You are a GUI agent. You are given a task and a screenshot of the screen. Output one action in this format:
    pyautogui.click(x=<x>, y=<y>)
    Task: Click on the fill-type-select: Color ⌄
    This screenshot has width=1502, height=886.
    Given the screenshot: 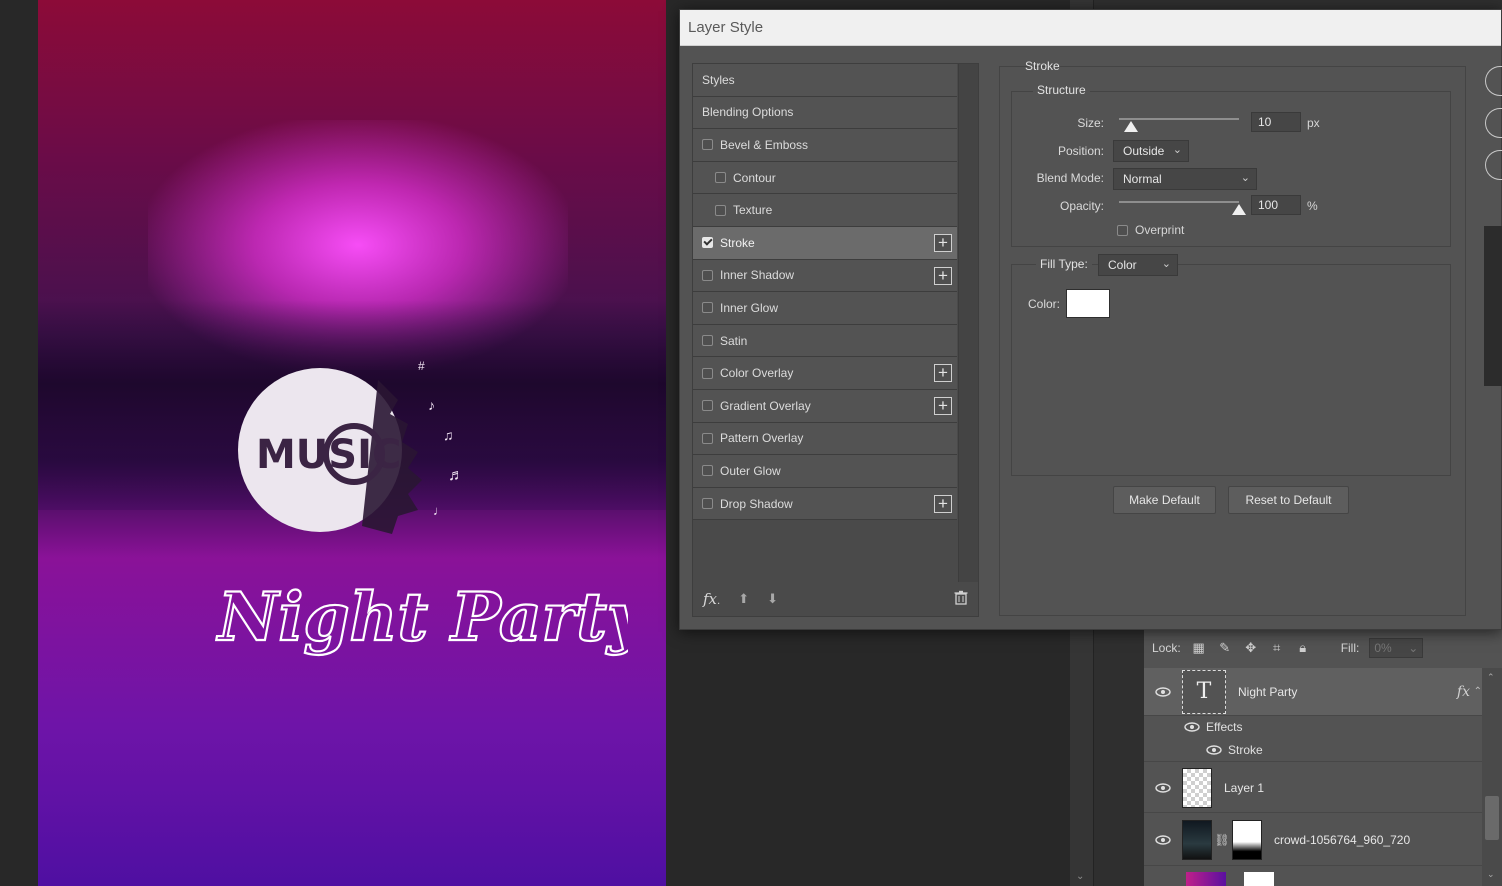 What is the action you would take?
    pyautogui.click(x=1138, y=265)
    